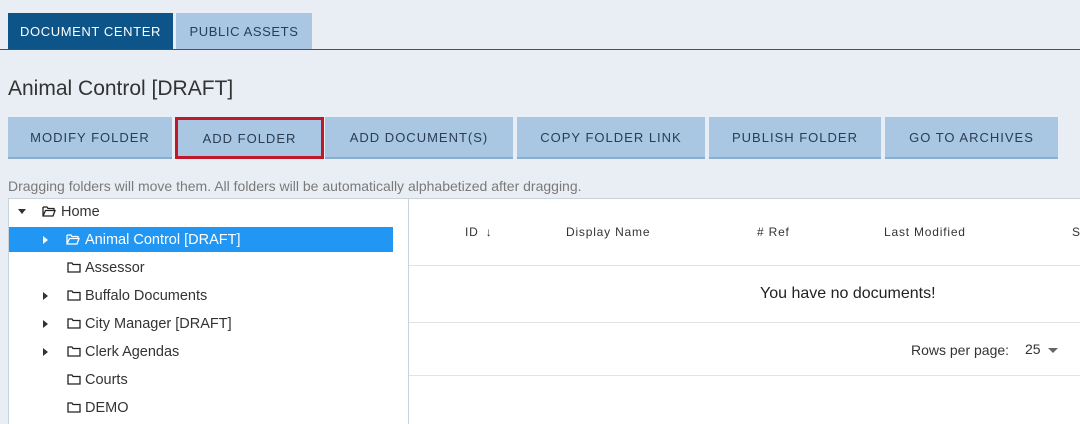 The image size is (1080, 424). Describe the element at coordinates (90, 138) in the screenshot. I see `modify-folder-button: MODIFY FOLDER` at that location.